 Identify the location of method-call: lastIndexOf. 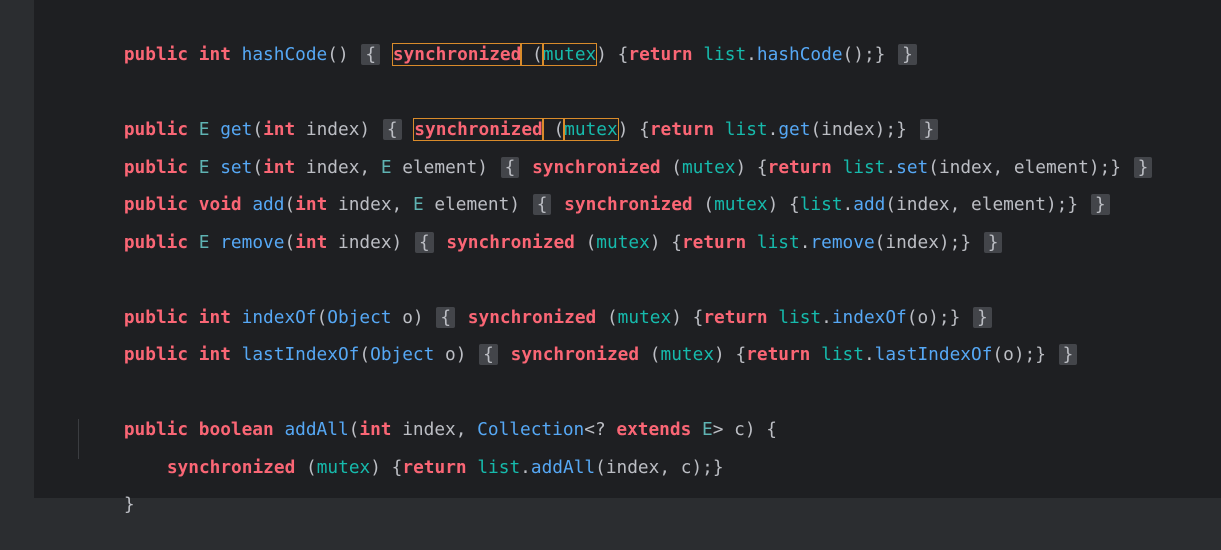
(934, 354).